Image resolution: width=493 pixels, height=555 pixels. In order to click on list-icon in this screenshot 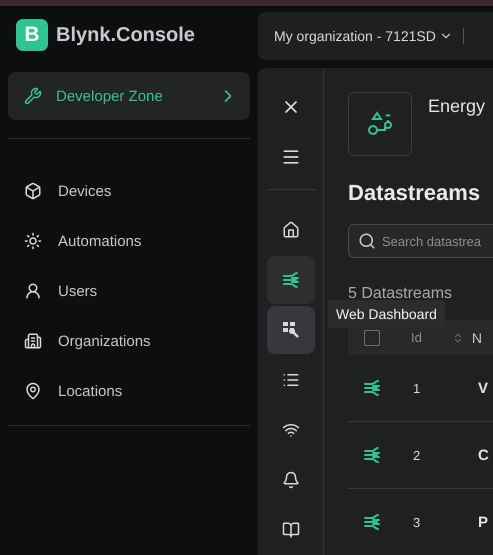, I will do `click(291, 380)`.